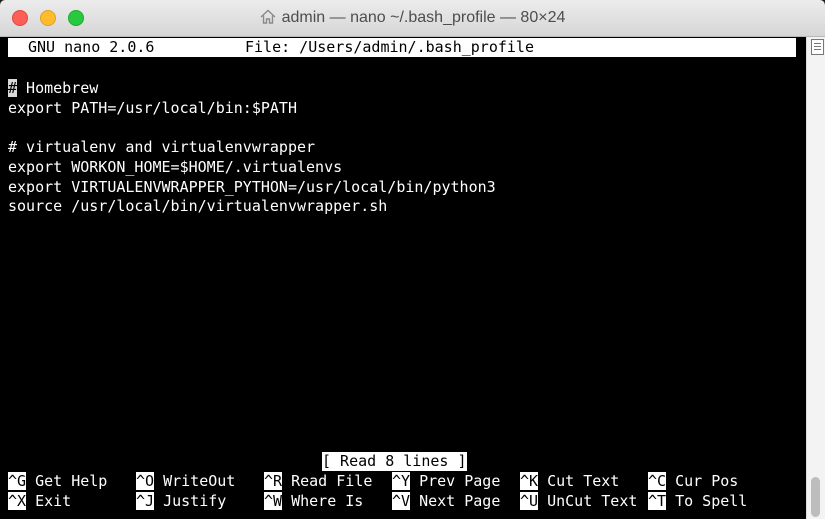 The height and width of the screenshot is (519, 825). What do you see at coordinates (529, 501) in the screenshot?
I see `shortcut-key: ^U` at bounding box center [529, 501].